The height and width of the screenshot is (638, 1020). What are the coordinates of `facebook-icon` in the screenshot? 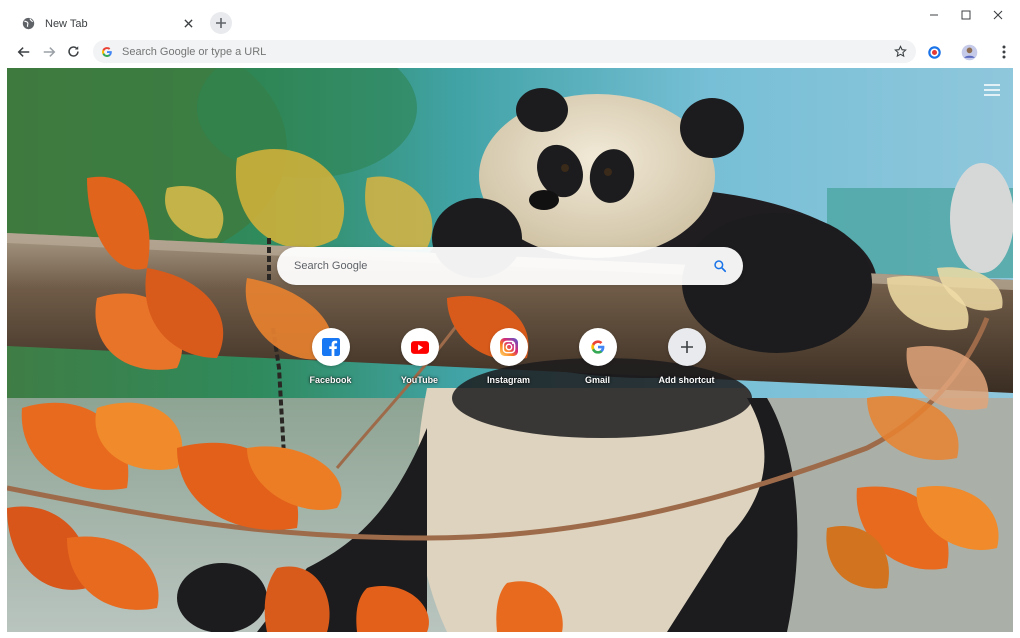 It's located at (330, 347).